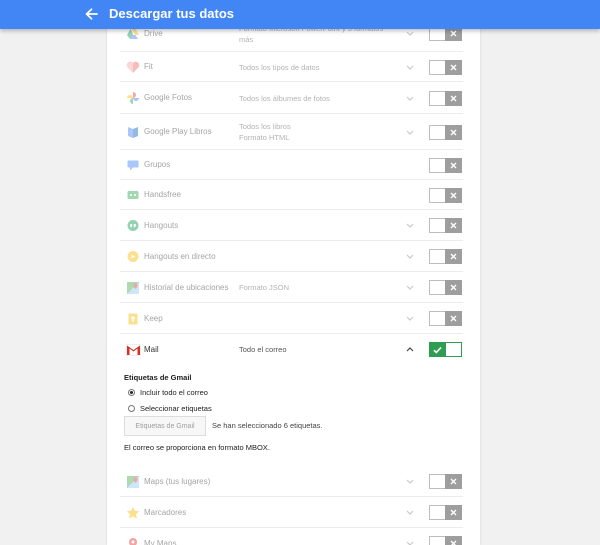 The height and width of the screenshot is (545, 600). Describe the element at coordinates (265, 132) in the screenshot. I see `product-description: Todos los libros Formato HTML` at that location.